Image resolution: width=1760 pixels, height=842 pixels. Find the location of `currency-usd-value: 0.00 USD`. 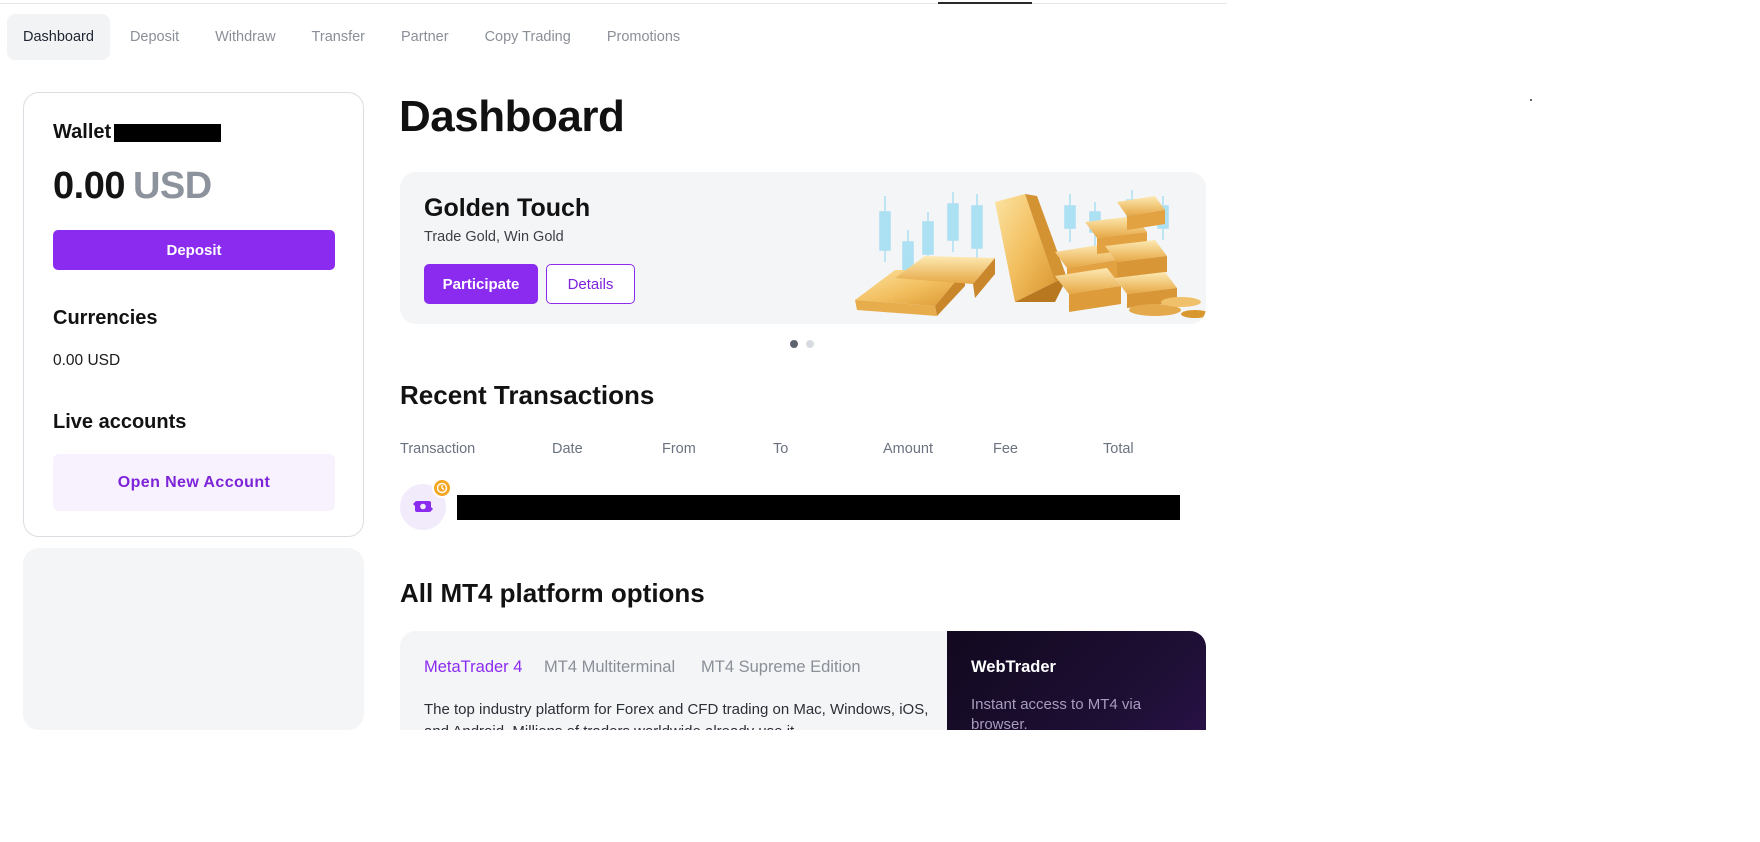

currency-usd-value: 0.00 USD is located at coordinates (87, 360).